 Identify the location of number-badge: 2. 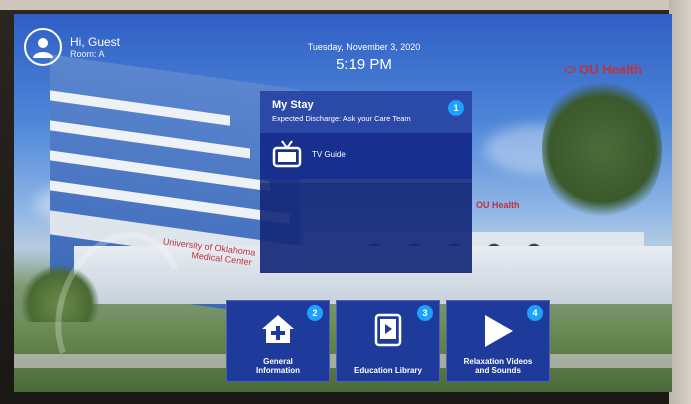
(315, 313).